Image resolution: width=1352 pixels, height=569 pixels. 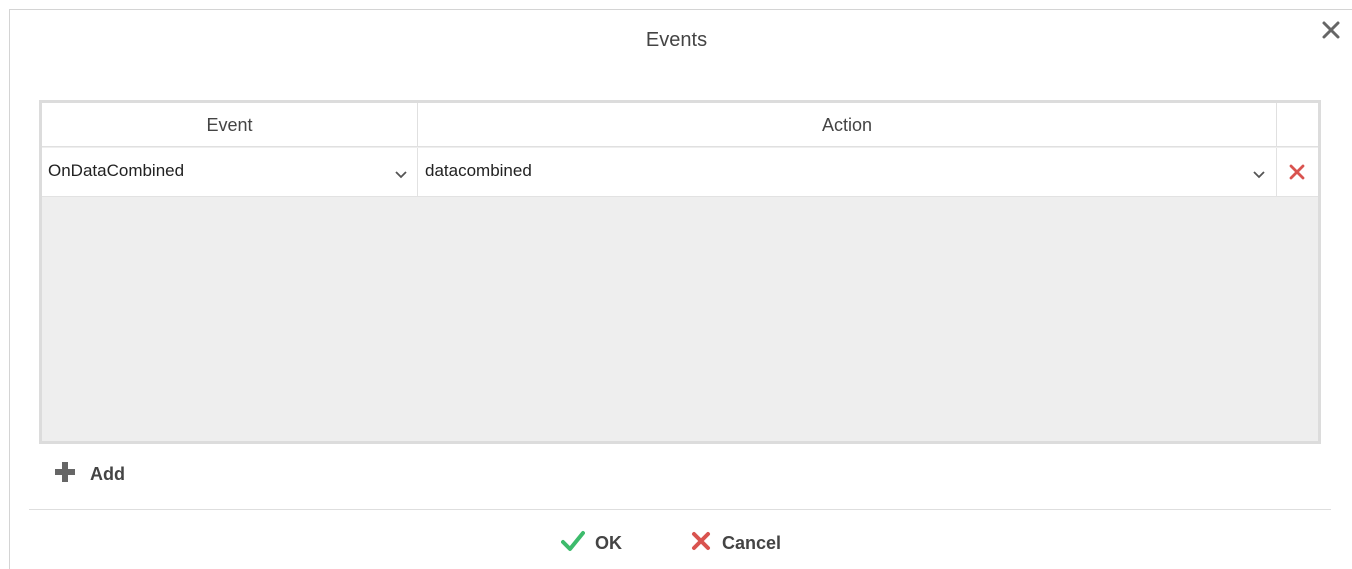 What do you see at coordinates (847, 172) in the screenshot?
I see `action-select: datacombined` at bounding box center [847, 172].